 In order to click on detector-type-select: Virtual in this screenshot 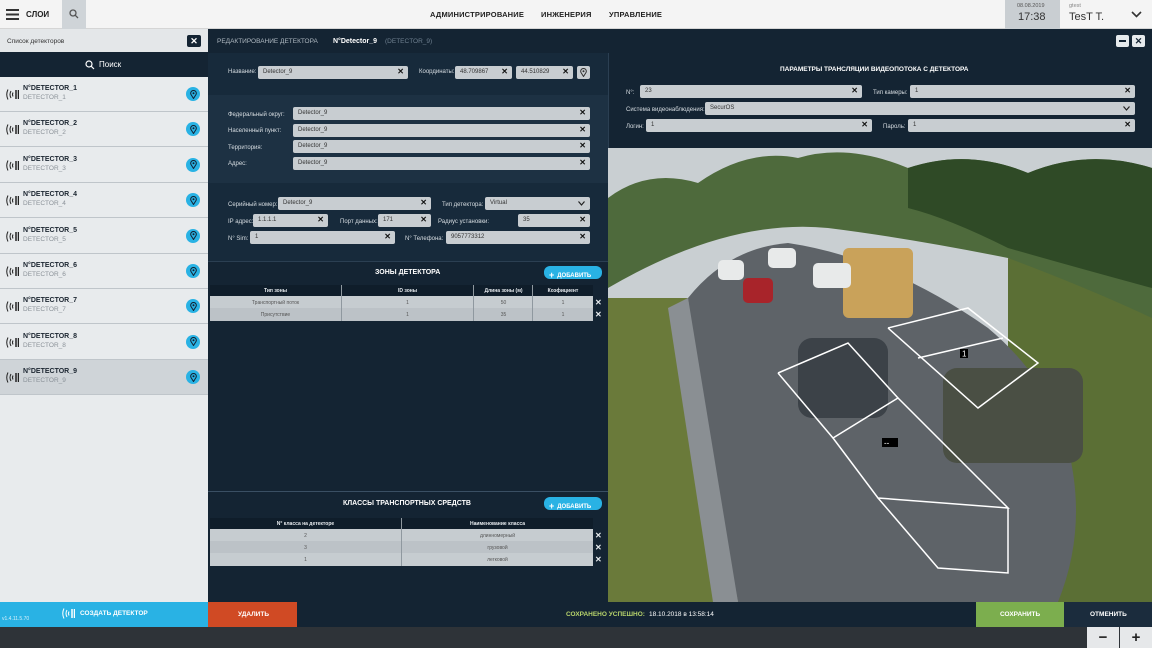, I will do `click(537, 203)`.